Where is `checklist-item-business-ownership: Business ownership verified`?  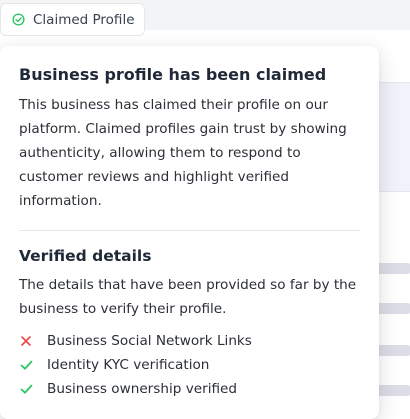
checklist-item-business-ownership: Business ownership verified is located at coordinates (190, 389).